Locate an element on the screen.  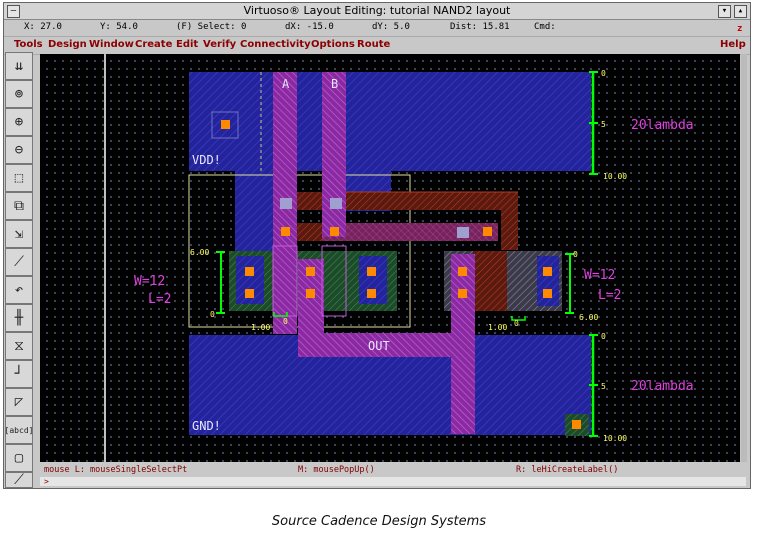
nmos-width-label: W=12 is located at coordinates (599, 275).